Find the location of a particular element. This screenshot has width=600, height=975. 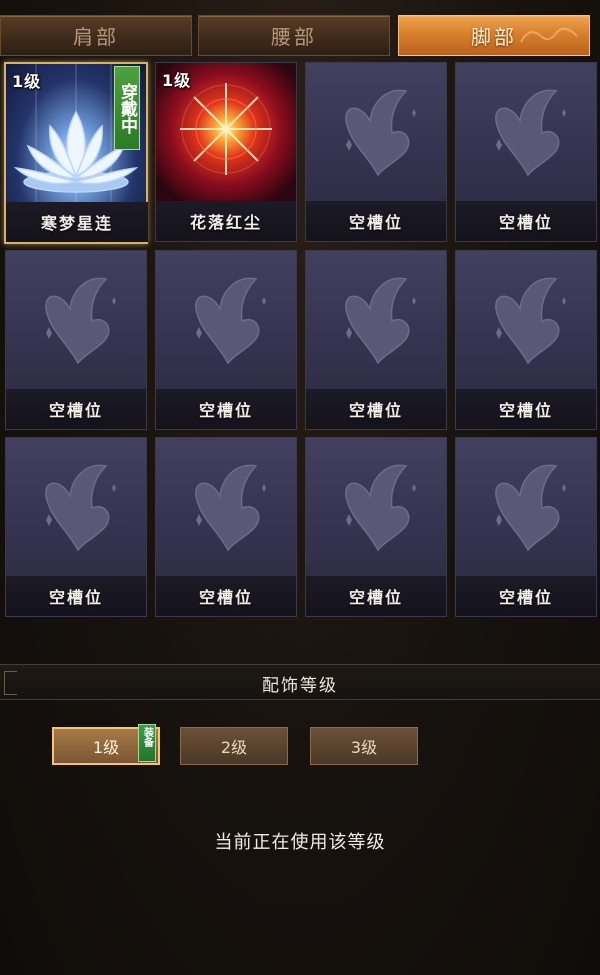

tab-waist-label: 腰部 is located at coordinates (294, 37).